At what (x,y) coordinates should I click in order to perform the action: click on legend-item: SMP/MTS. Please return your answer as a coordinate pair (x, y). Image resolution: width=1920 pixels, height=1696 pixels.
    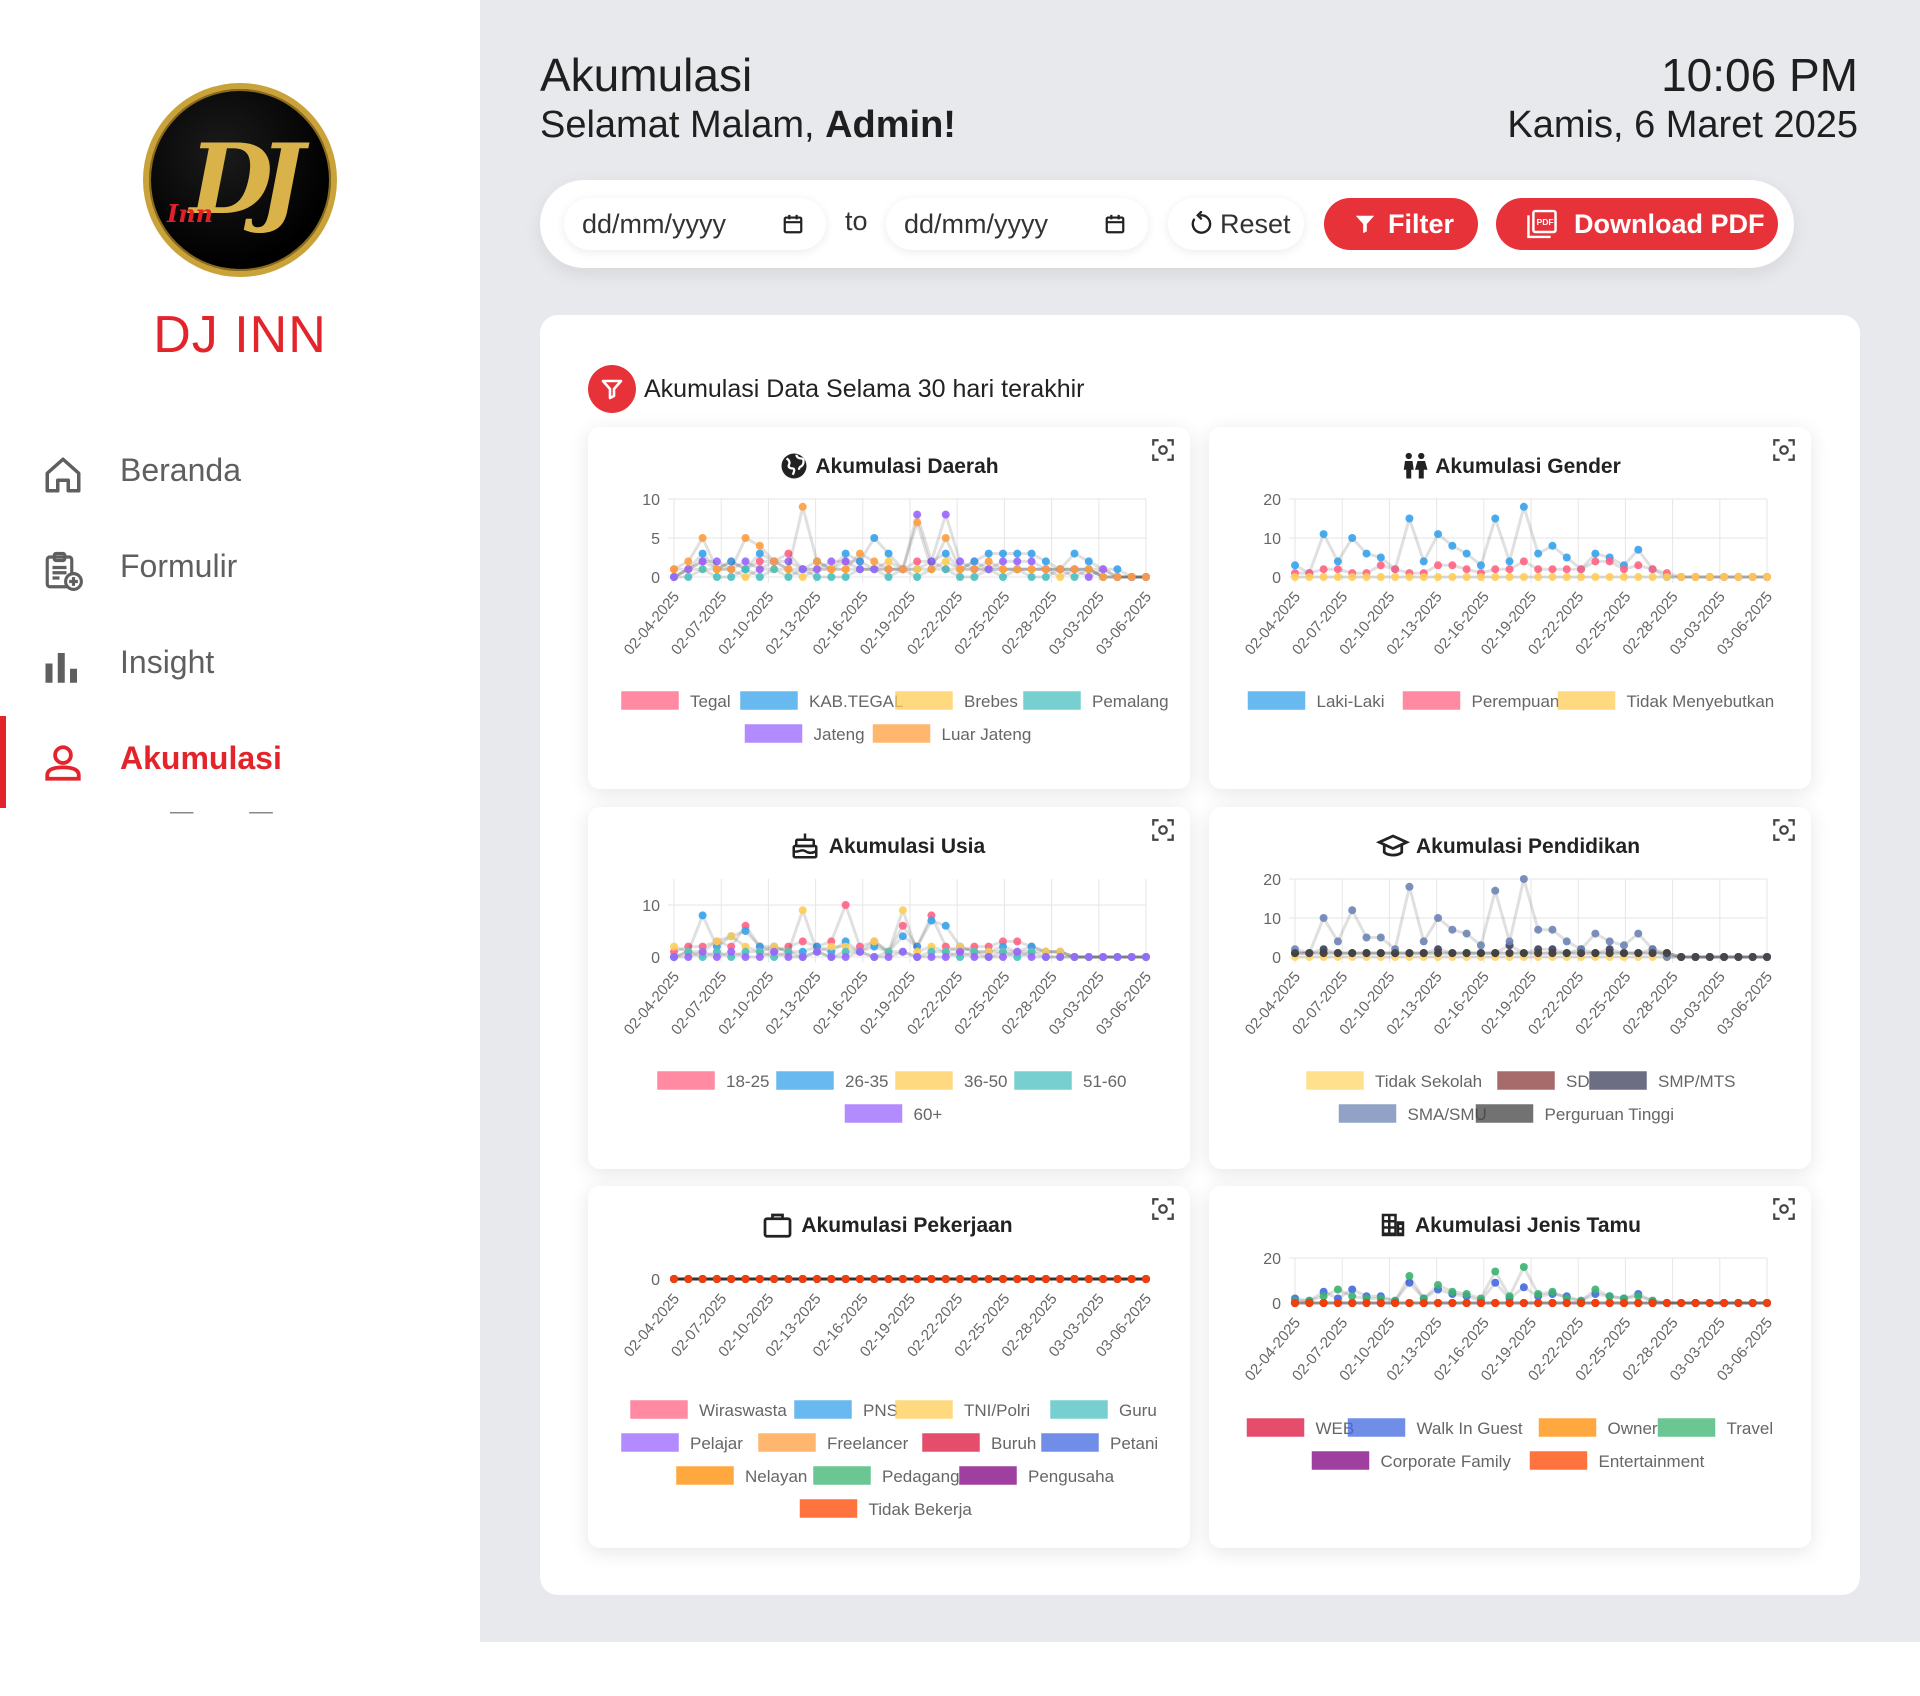
    Looking at the image, I should click on (1662, 1081).